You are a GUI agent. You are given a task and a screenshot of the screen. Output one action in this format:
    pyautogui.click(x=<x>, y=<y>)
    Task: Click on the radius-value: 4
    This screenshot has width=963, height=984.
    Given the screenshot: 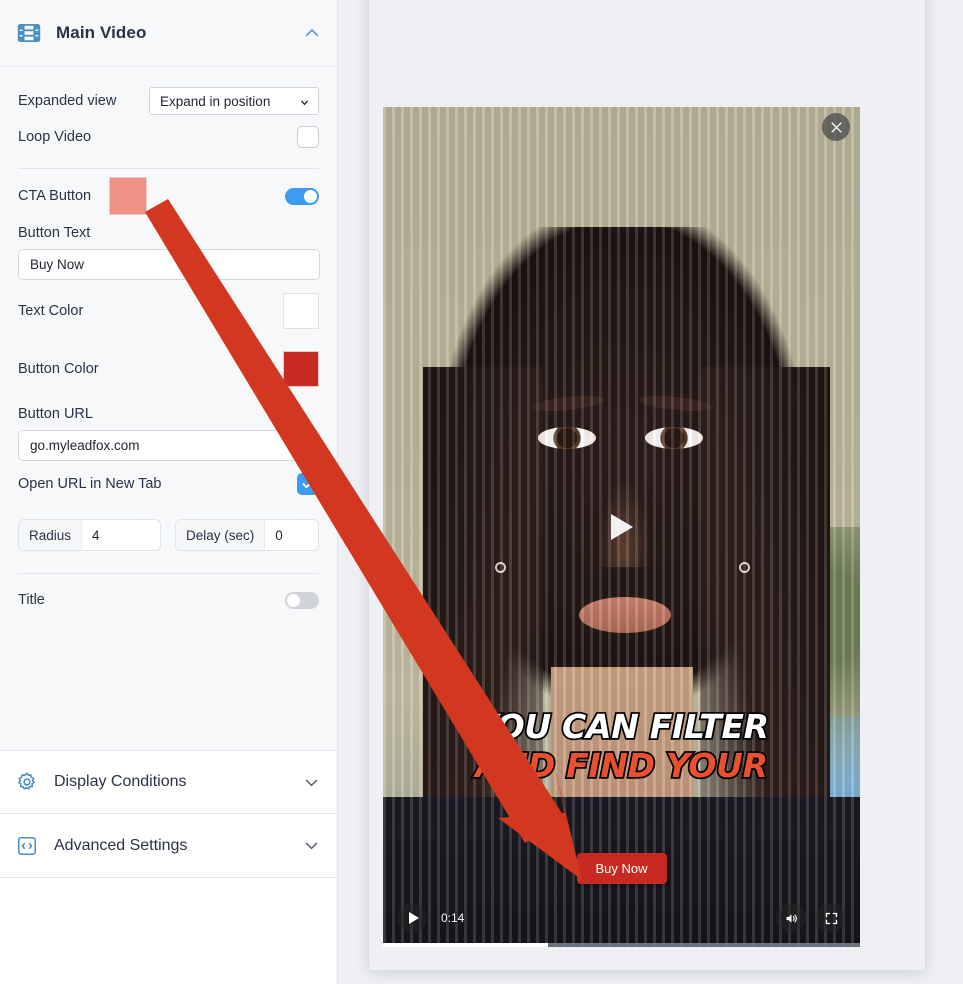 What is the action you would take?
    pyautogui.click(x=96, y=535)
    